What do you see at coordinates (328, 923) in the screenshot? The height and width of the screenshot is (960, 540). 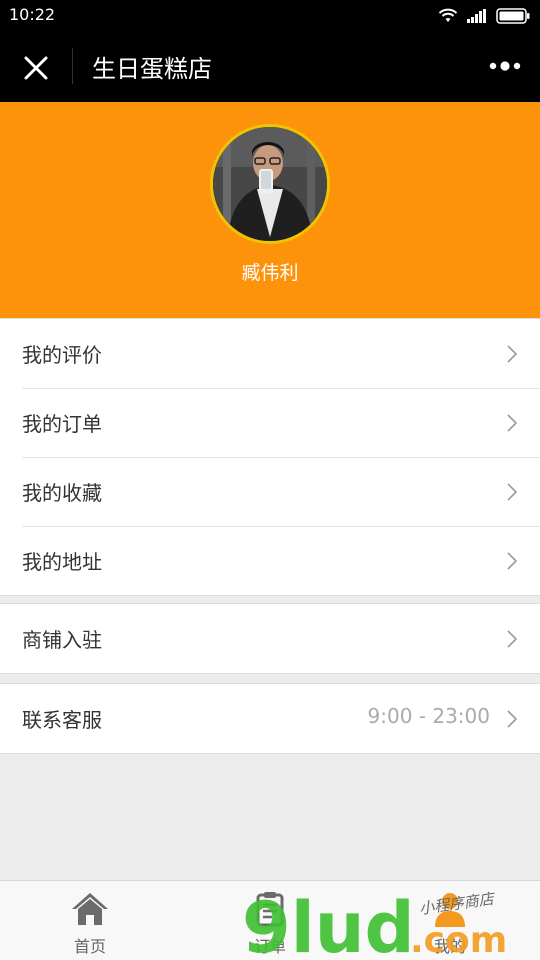 I see `watermark-brand: 9lud` at bounding box center [328, 923].